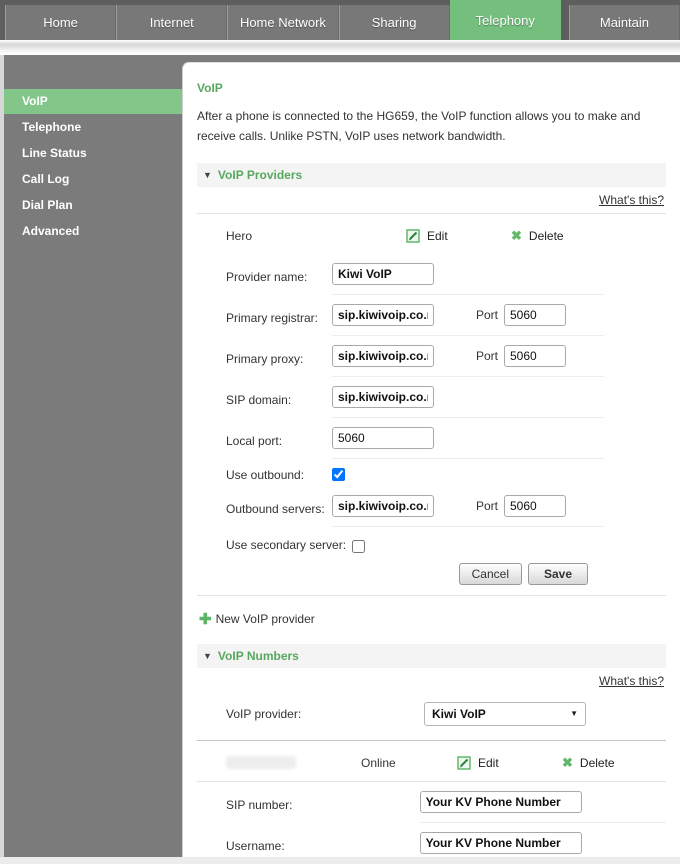  Describe the element at coordinates (394, 22) in the screenshot. I see `tab-sharing: Sharing` at that location.